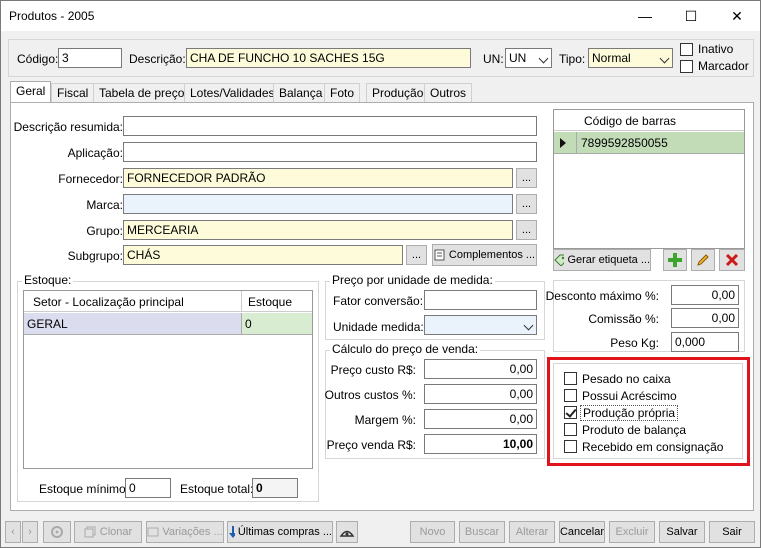 This screenshot has height=548, width=761. I want to click on table-cell: 0, so click(276, 324).